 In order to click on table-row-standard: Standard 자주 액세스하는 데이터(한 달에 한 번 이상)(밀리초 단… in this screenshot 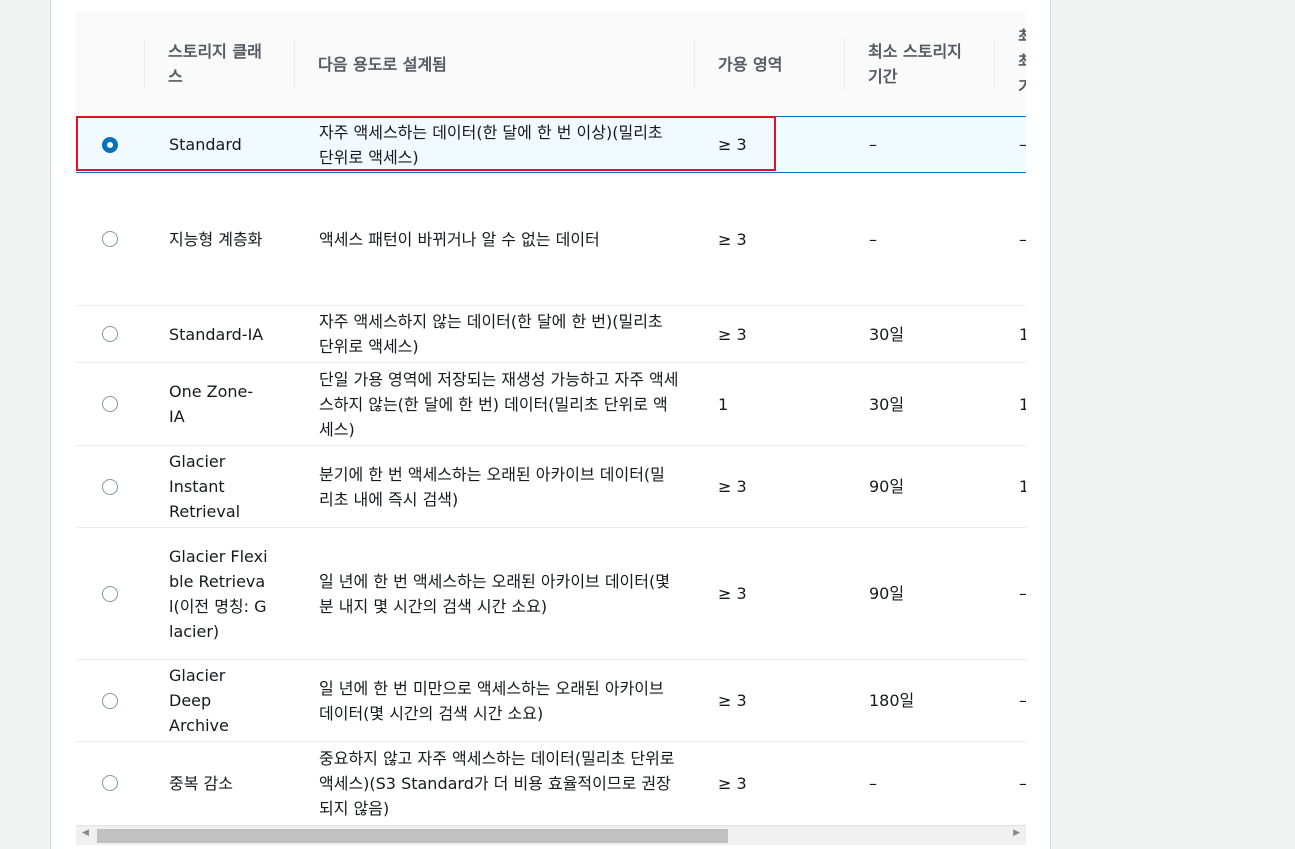, I will do `click(551, 144)`.